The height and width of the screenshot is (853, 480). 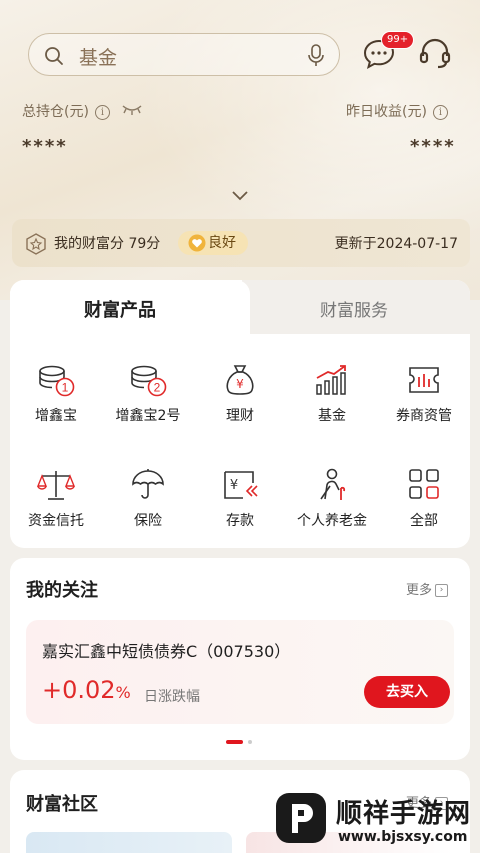 I want to click on coins-1-icon: 1, so click(x=56, y=380).